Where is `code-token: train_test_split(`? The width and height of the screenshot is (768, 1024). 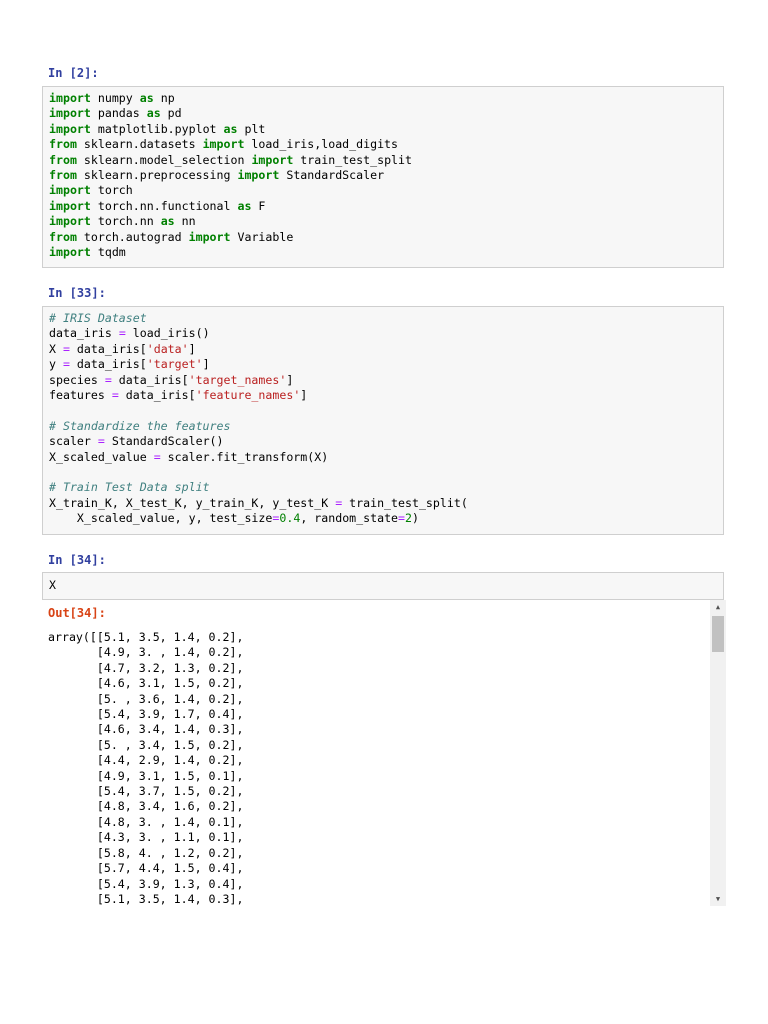
code-token: train_test_split( is located at coordinates (405, 502).